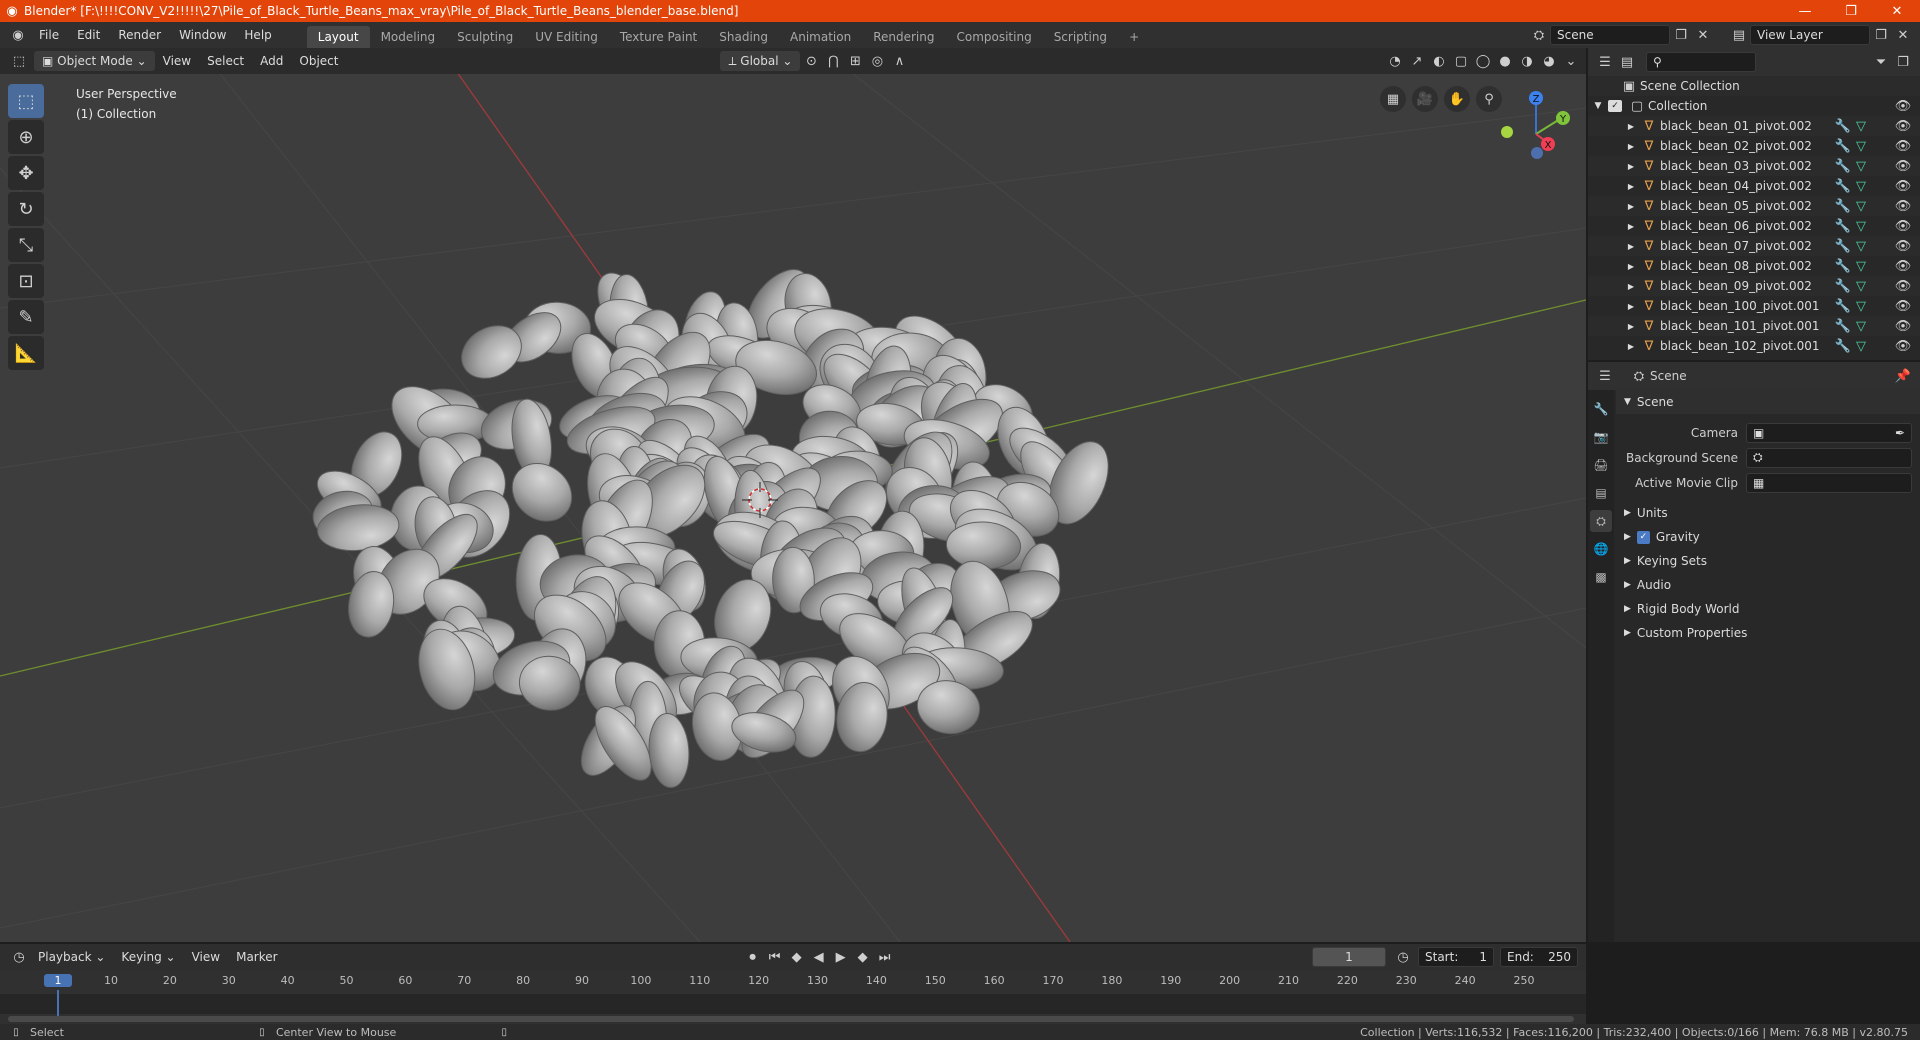  Describe the element at coordinates (1627, 62) in the screenshot. I see `display-mode-icon: ▤` at that location.